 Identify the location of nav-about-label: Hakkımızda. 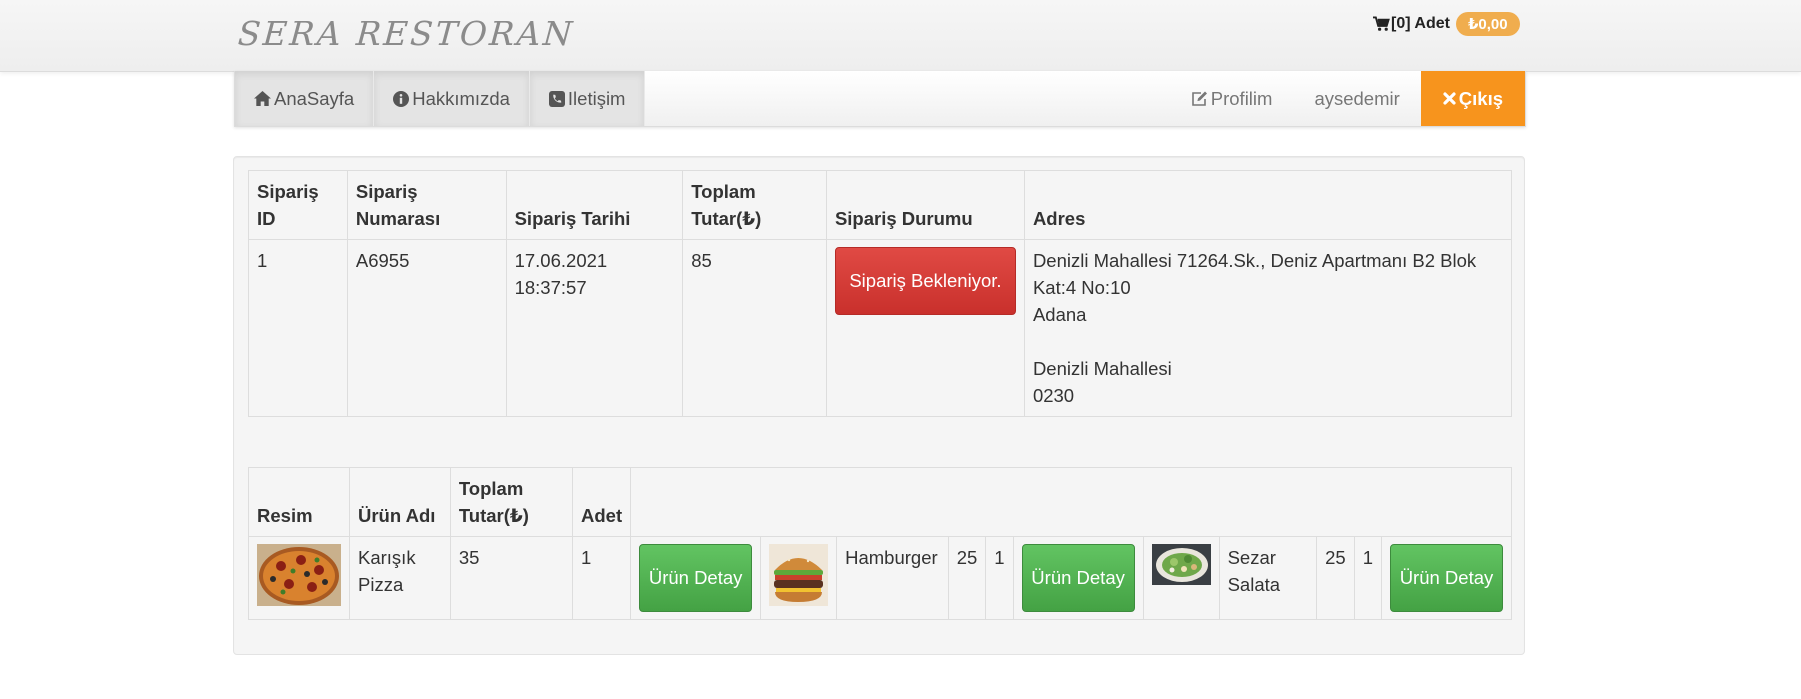
(461, 98).